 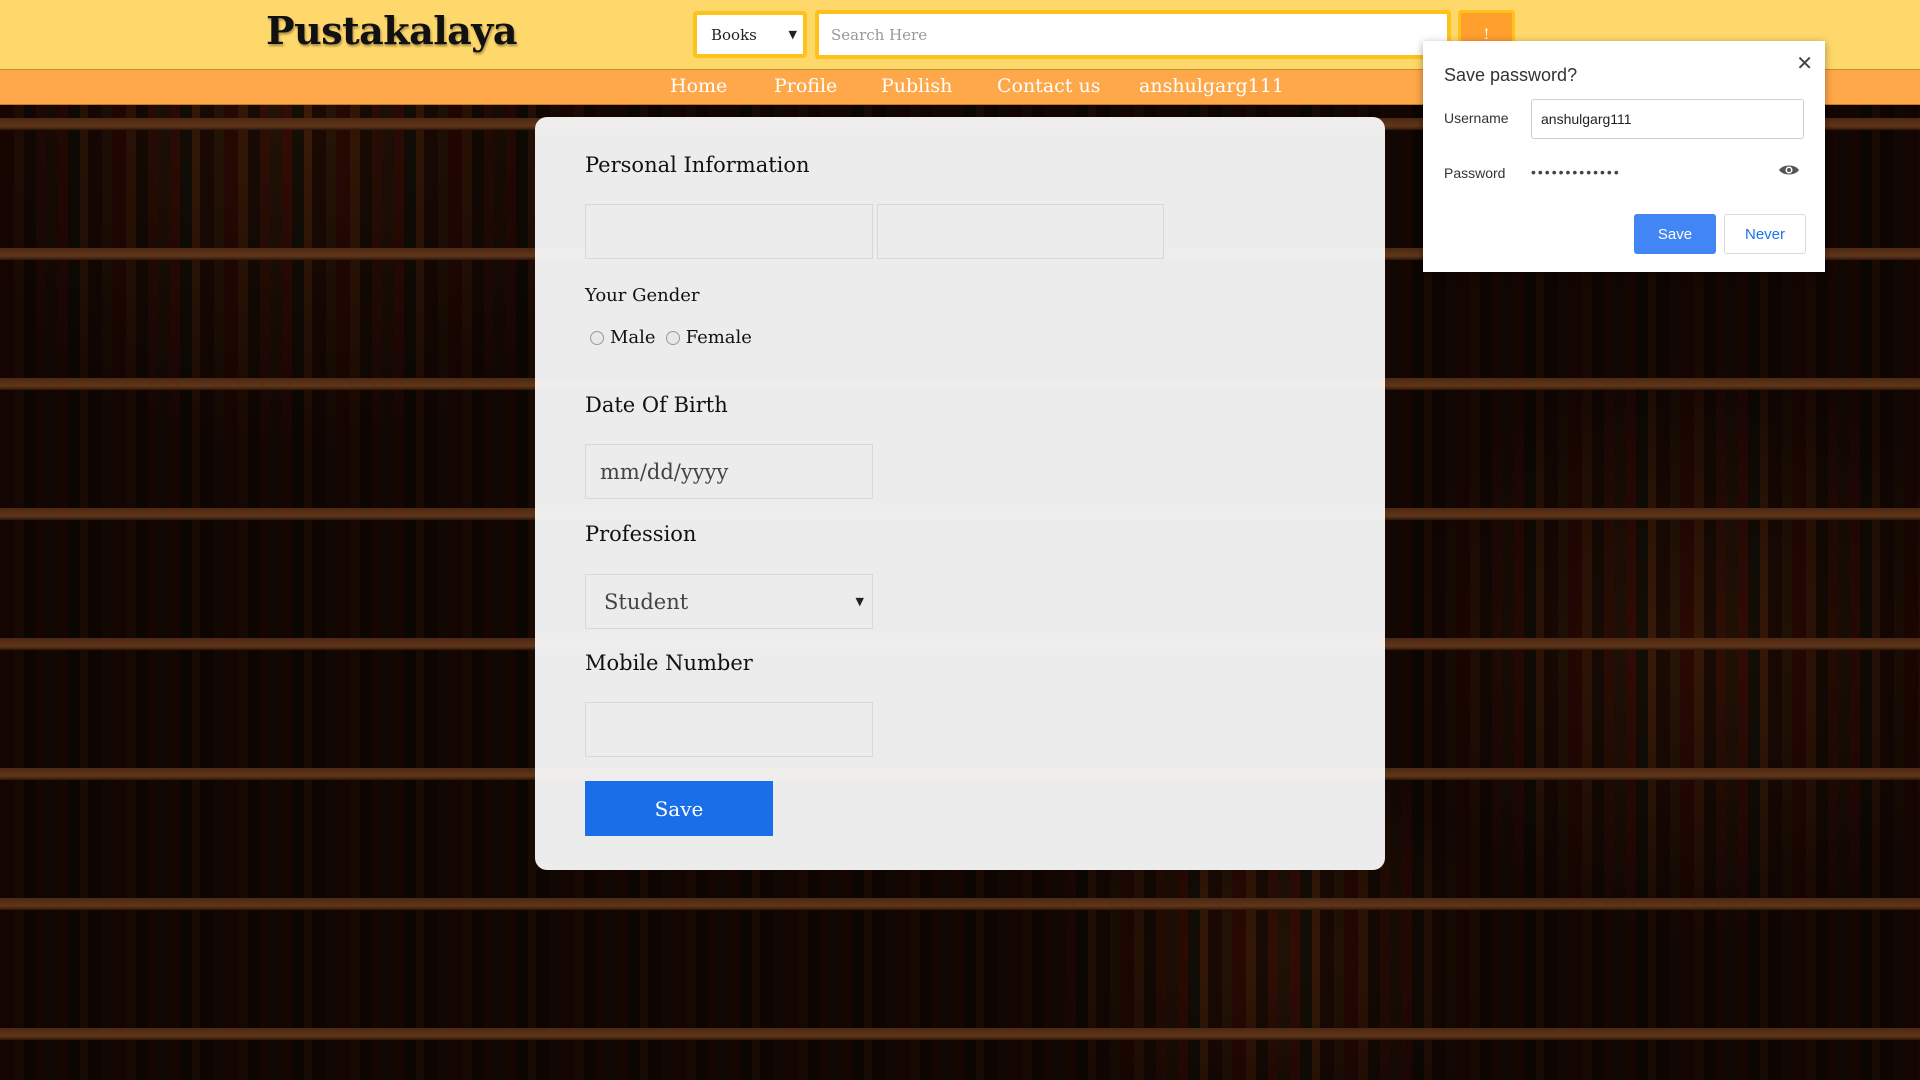 I want to click on male-radio, so click(x=597, y=337).